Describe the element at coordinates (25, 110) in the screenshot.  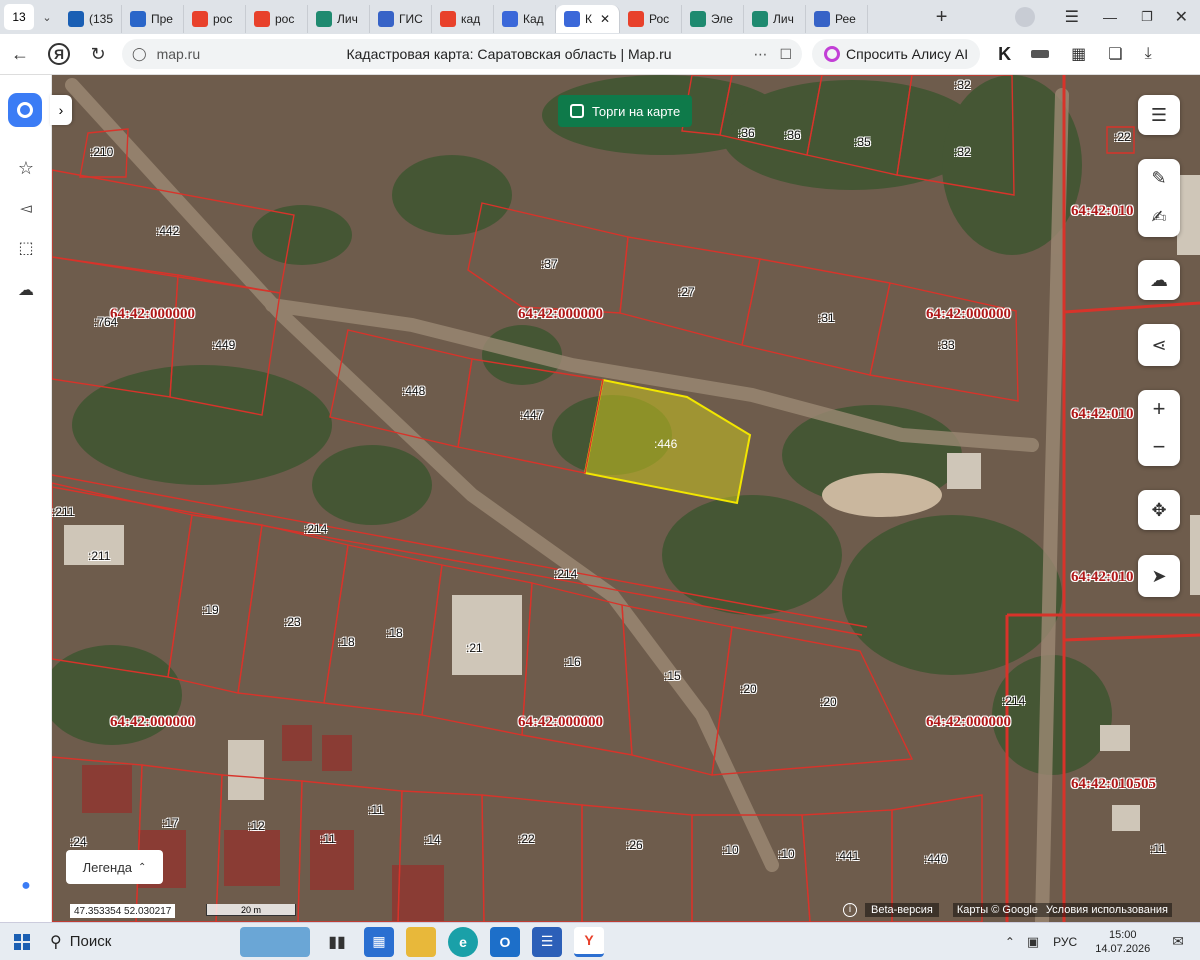
I see `mapru-logo-icon` at that location.